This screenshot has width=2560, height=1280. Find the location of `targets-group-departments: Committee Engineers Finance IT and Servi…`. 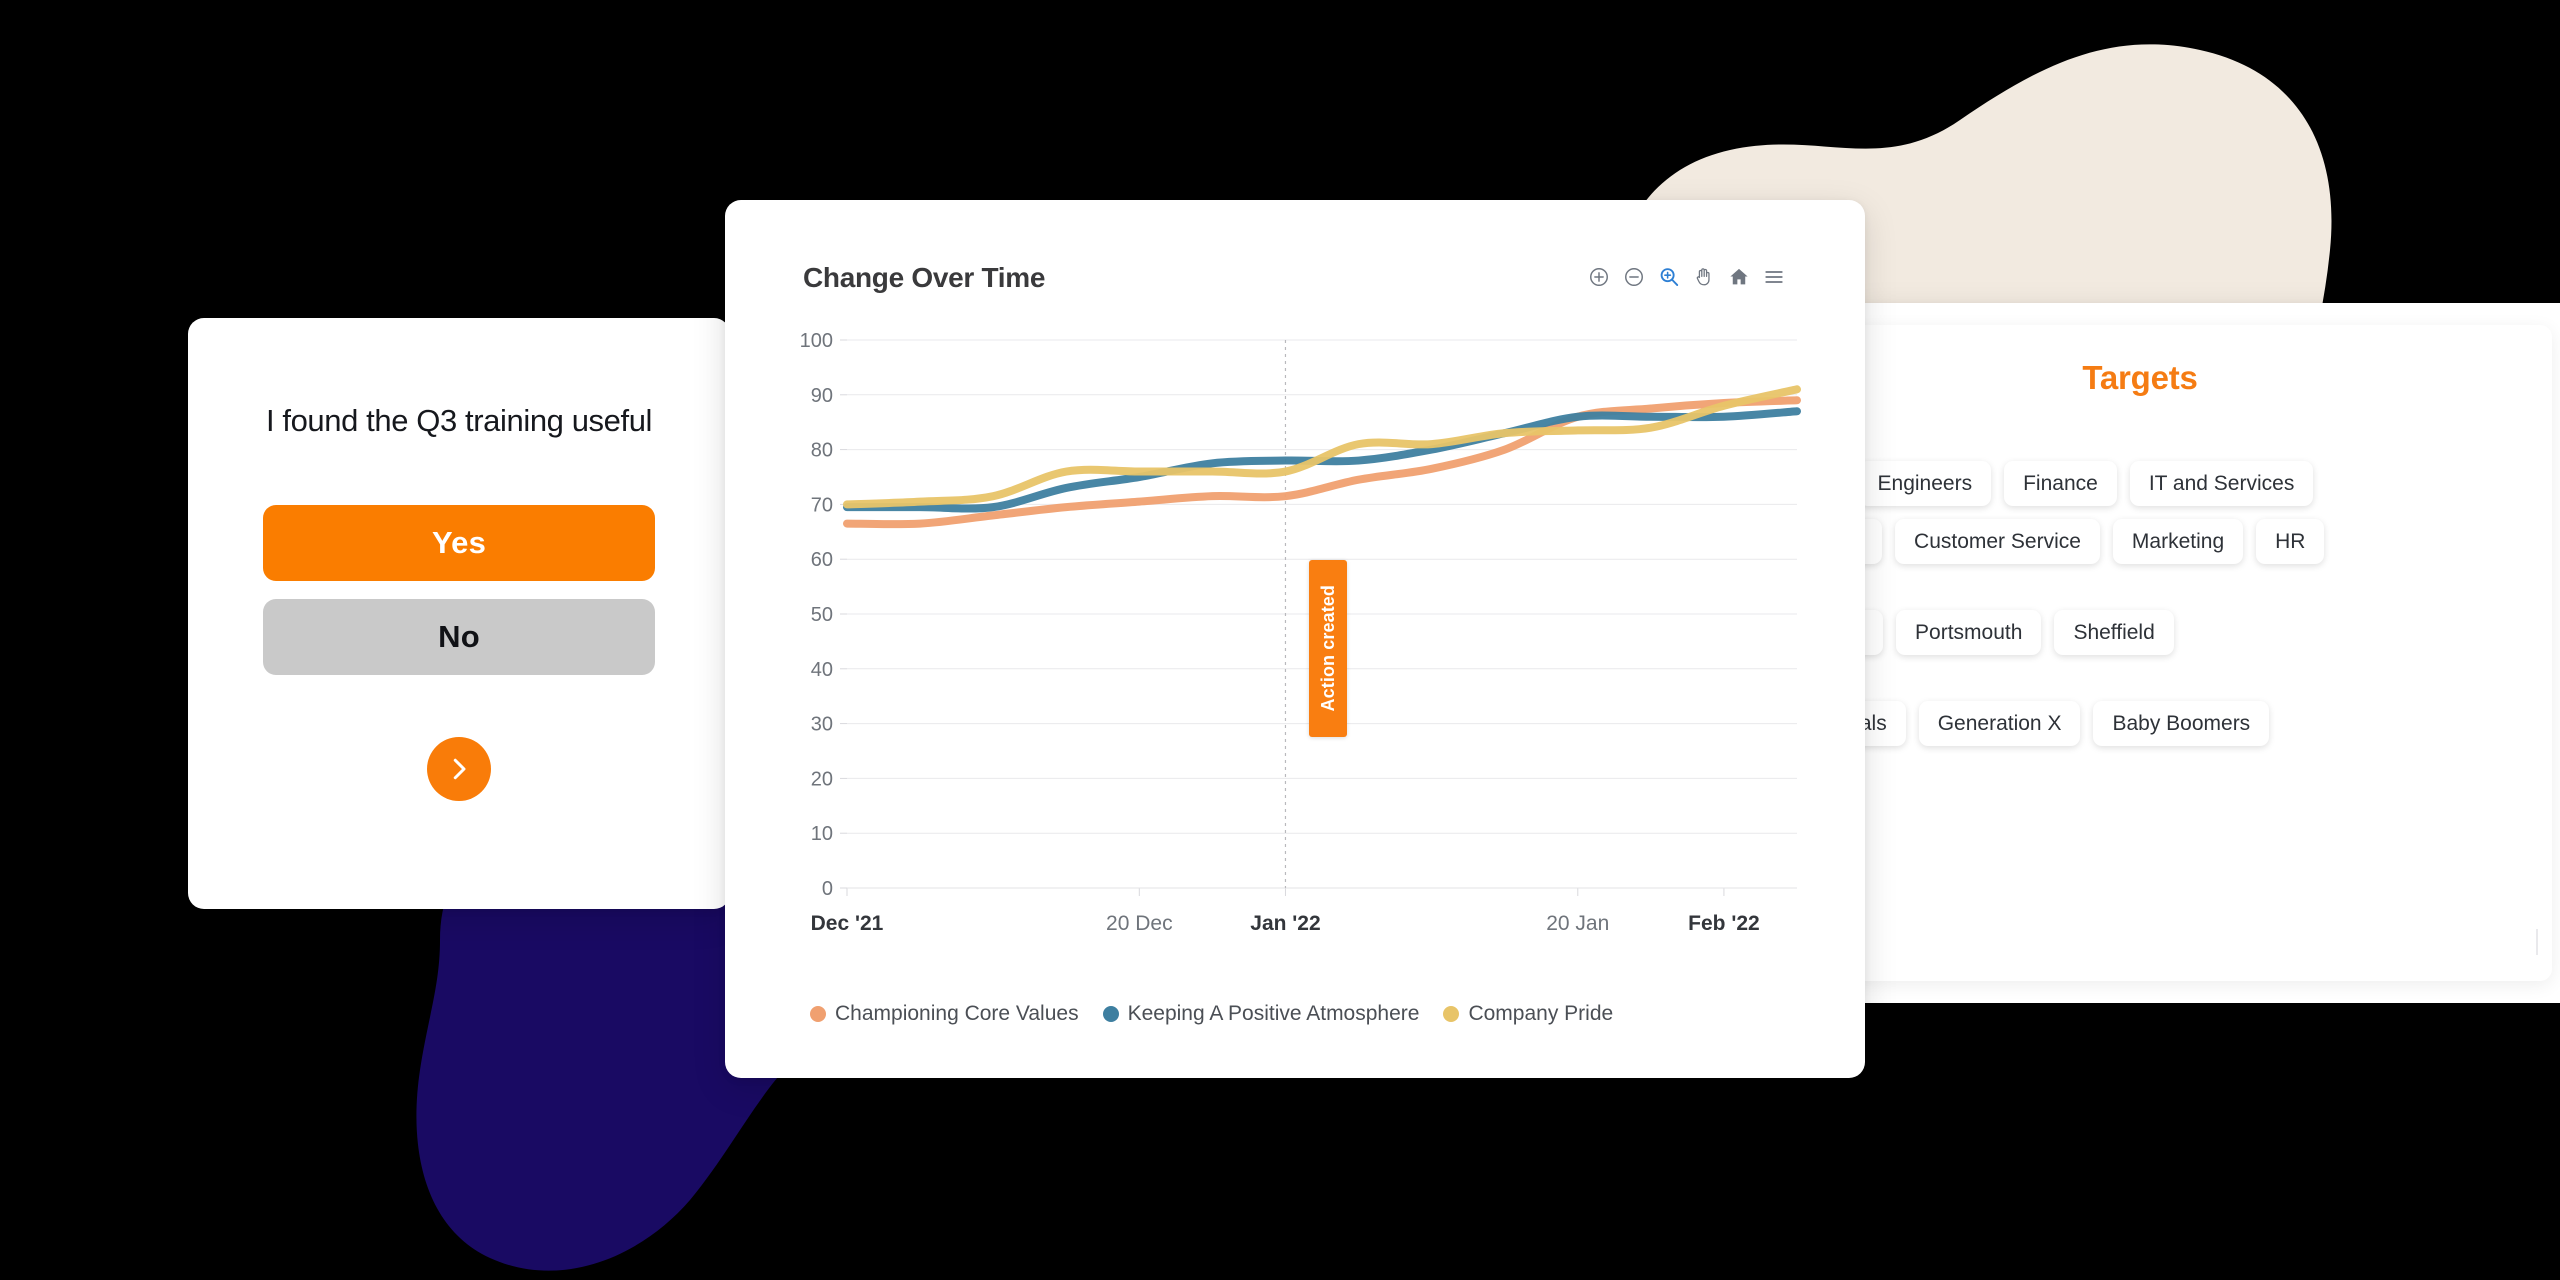

targets-group-departments: Committee Engineers Finance IT and Servi… is located at coordinates (2200, 512).